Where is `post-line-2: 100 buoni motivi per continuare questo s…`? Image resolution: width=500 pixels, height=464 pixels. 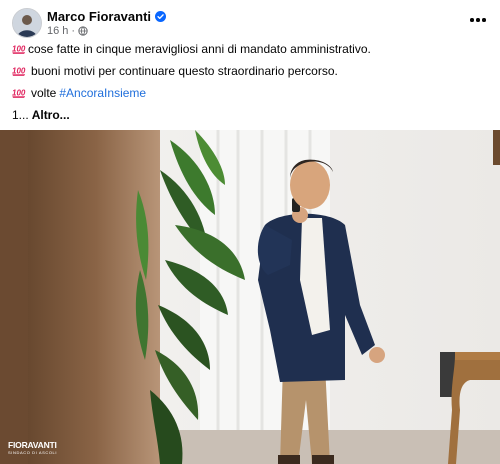 post-line-2: 100 buoni motivi per continuare questo s… is located at coordinates (250, 71).